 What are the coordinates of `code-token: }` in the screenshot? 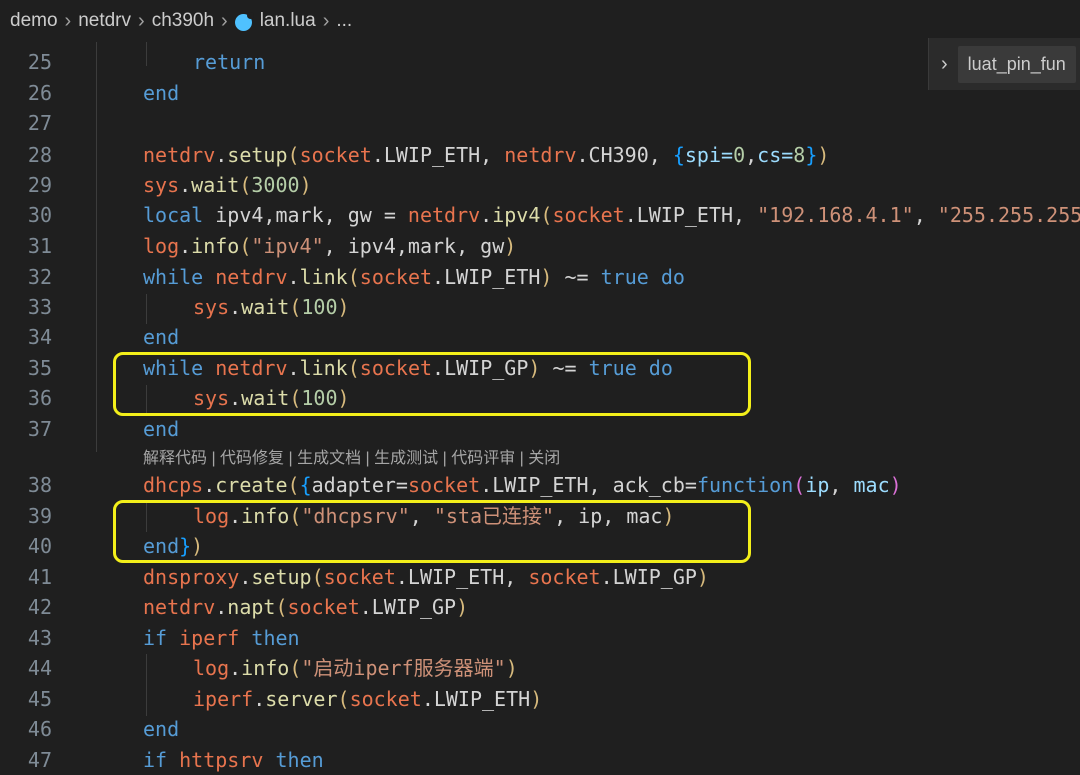 It's located at (811, 155).